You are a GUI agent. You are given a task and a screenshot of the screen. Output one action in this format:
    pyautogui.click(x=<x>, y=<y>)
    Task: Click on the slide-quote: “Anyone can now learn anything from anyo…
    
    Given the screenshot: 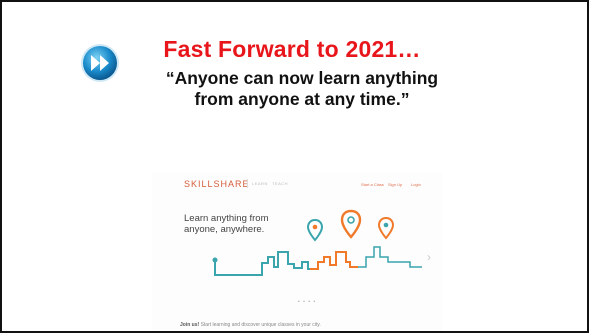 What is the action you would take?
    pyautogui.click(x=302, y=88)
    